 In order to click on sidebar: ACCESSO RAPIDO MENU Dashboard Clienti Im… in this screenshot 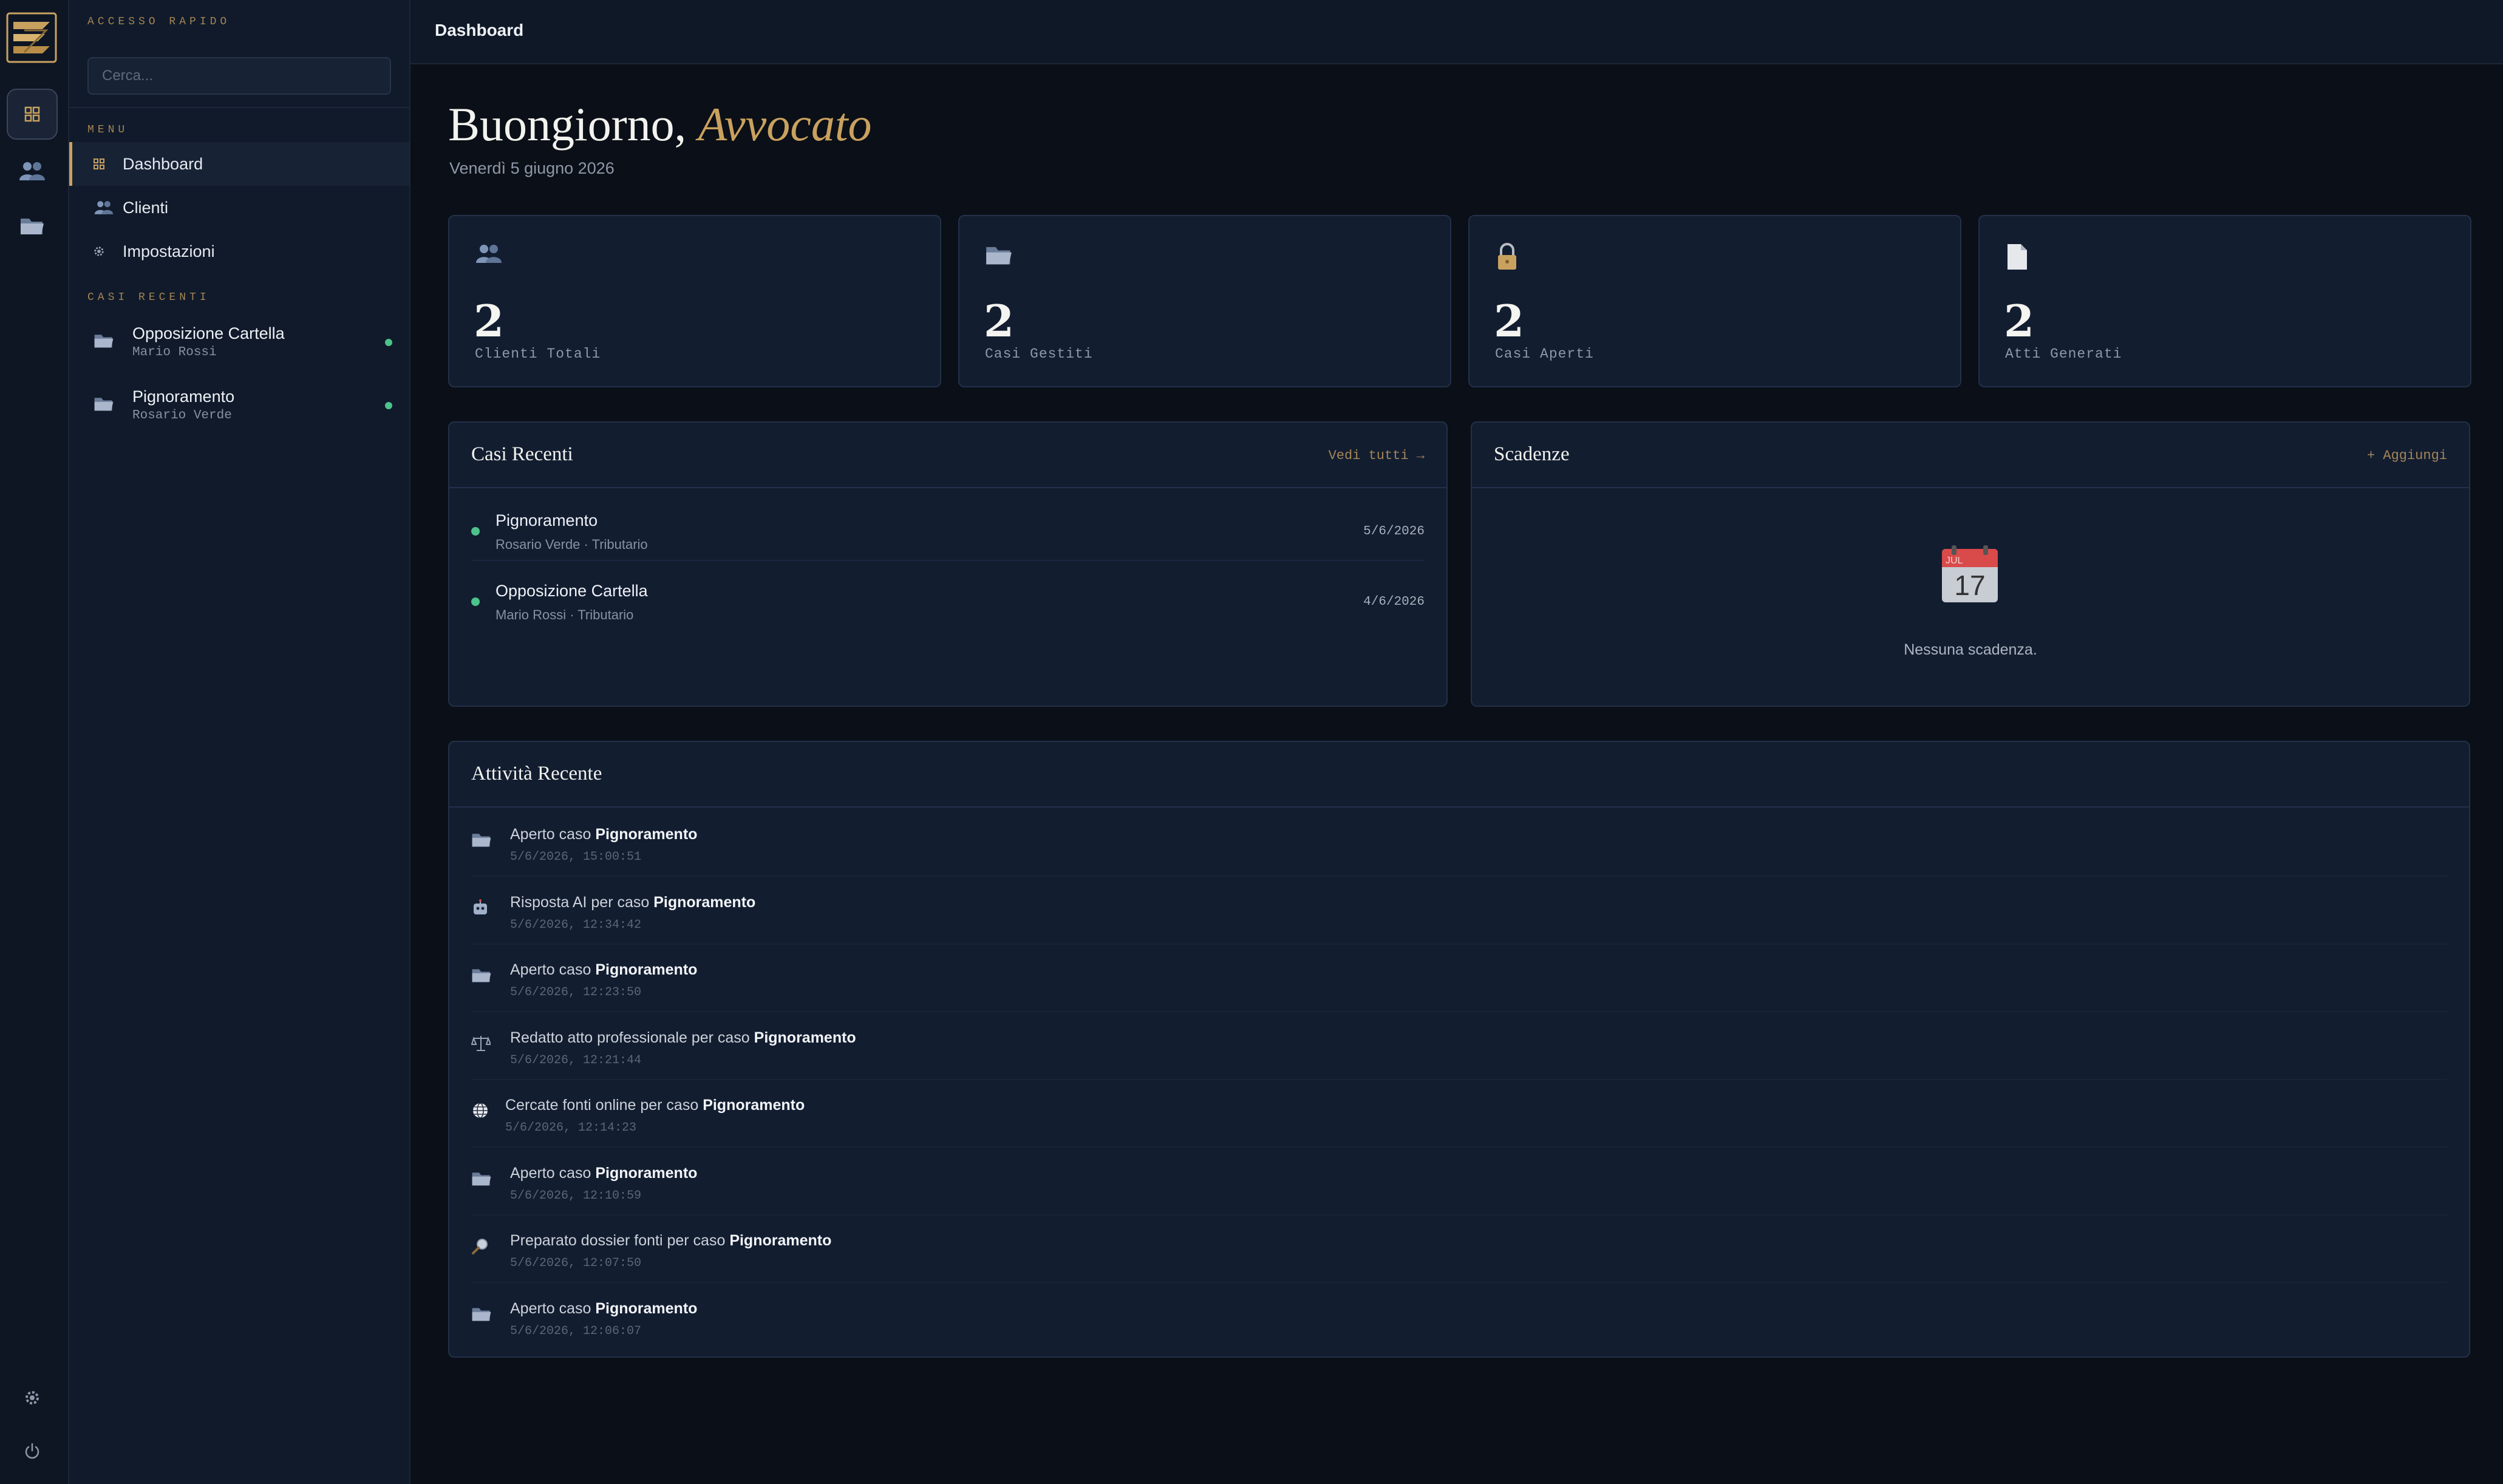, I will do `click(240, 742)`.